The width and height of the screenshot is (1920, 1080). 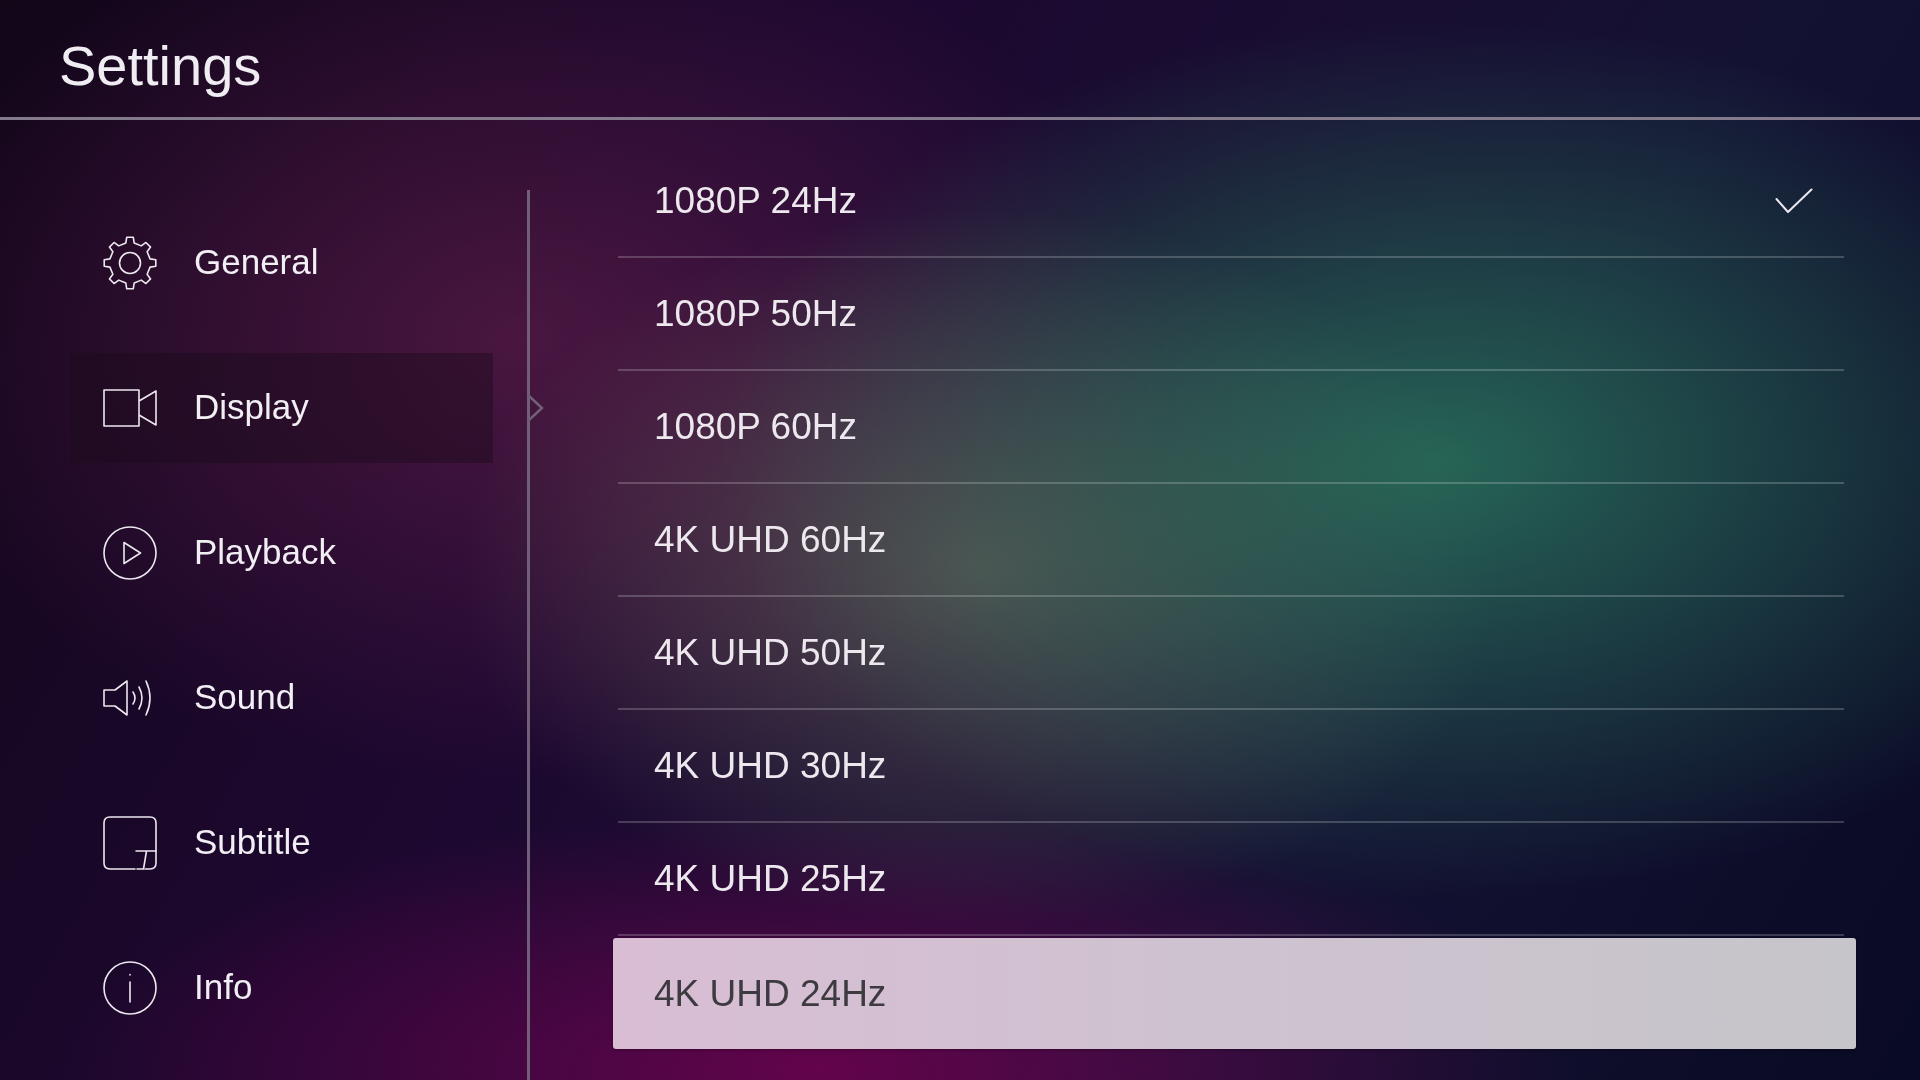 What do you see at coordinates (1231, 879) in the screenshot?
I see `resolution-option: 4K UHD 25Hz` at bounding box center [1231, 879].